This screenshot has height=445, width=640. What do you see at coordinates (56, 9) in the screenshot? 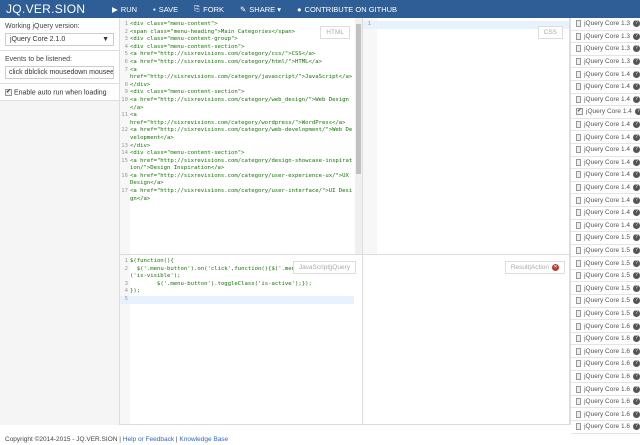
I see `logo: JQ.VER.SION` at bounding box center [56, 9].